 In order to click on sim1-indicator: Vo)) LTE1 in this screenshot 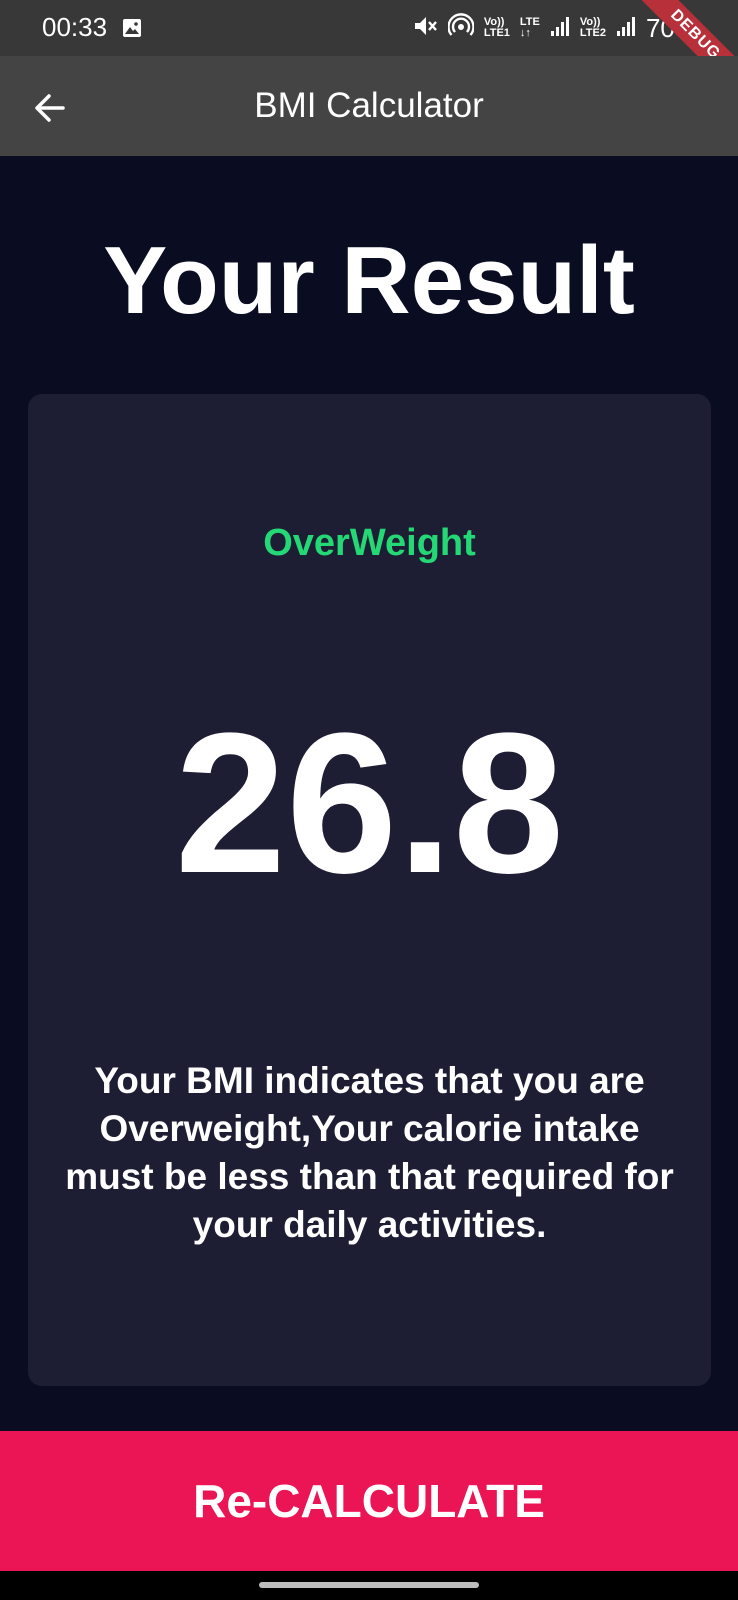, I will do `click(497, 28)`.